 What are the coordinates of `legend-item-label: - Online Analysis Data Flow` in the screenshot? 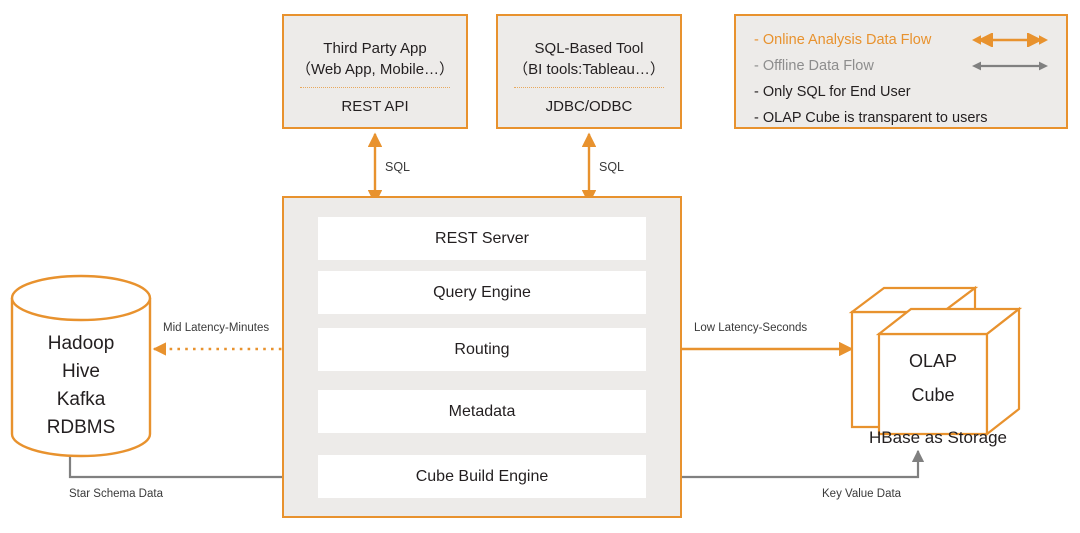 It's located at (843, 40).